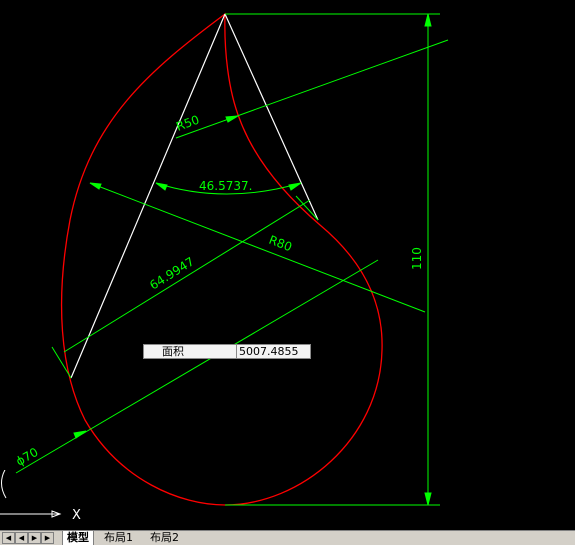  I want to click on r50-leader, so click(312, 89).